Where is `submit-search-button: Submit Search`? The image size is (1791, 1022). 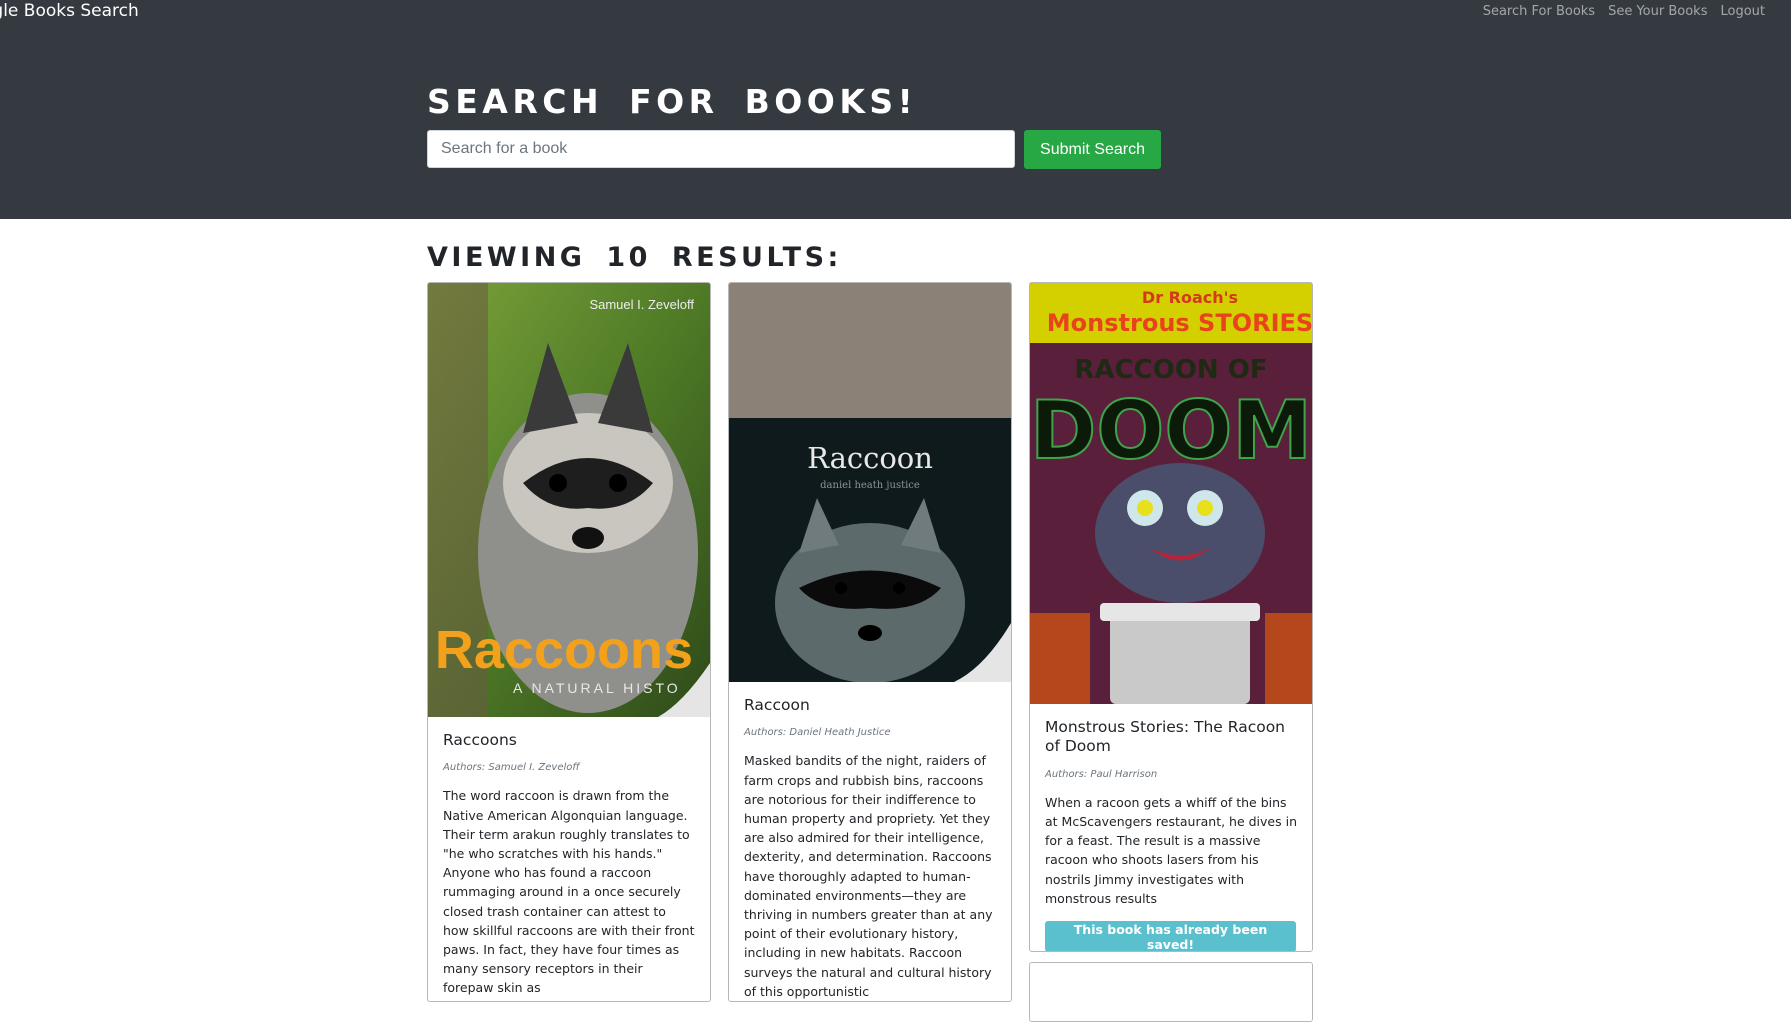
submit-search-button: Submit Search is located at coordinates (1092, 149).